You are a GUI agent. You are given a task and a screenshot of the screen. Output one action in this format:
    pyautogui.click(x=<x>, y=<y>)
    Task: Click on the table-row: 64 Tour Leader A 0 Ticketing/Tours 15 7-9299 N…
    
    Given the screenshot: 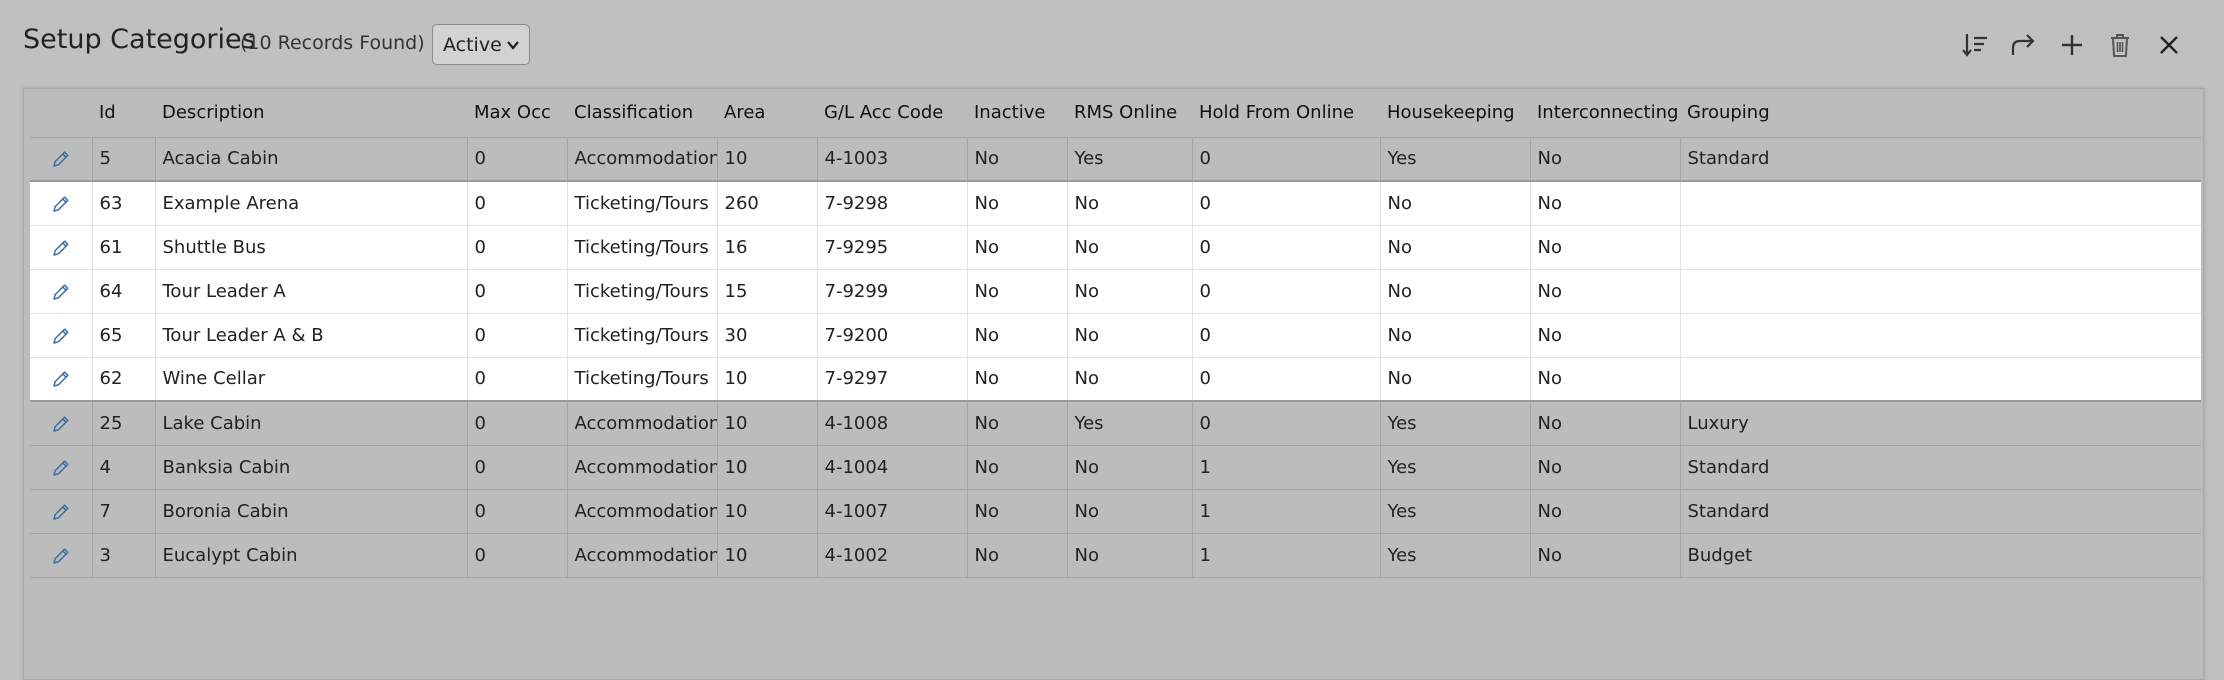 What is the action you would take?
    pyautogui.click(x=1115, y=290)
    